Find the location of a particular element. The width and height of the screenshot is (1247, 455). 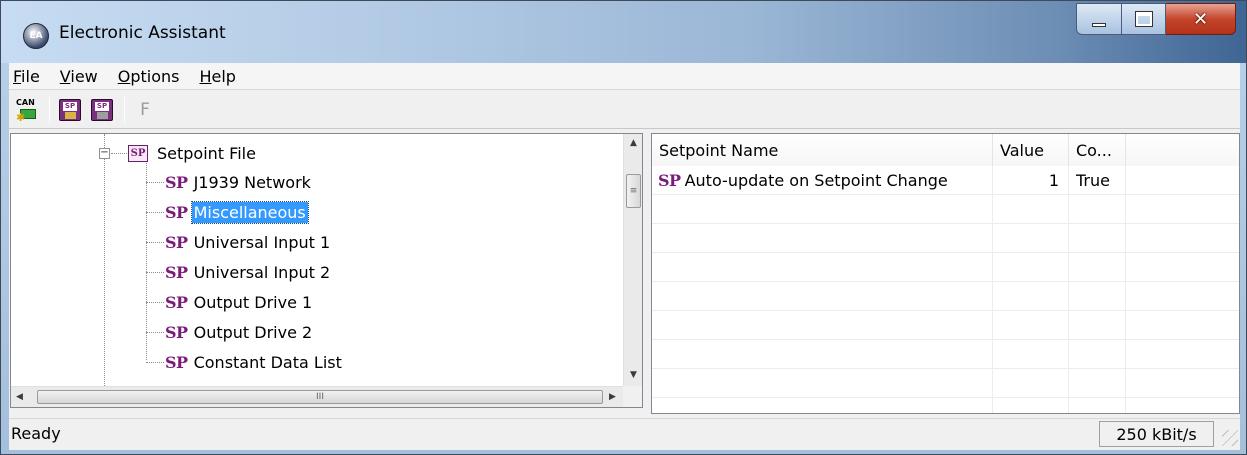

tree-item: SP Constant Data List is located at coordinates (254, 362).